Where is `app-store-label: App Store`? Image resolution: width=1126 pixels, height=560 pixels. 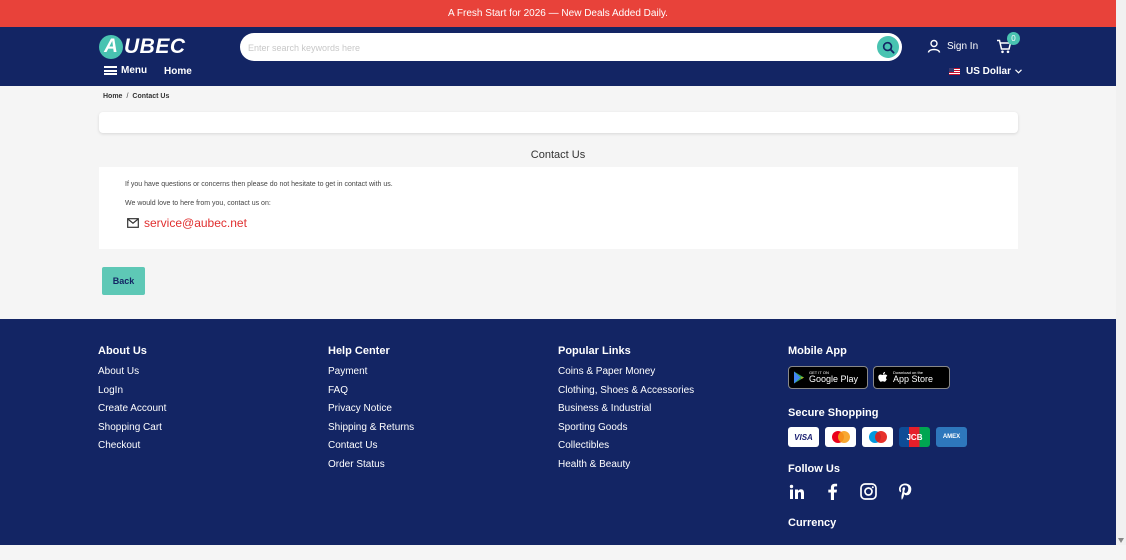
app-store-label: App Store is located at coordinates (913, 379).